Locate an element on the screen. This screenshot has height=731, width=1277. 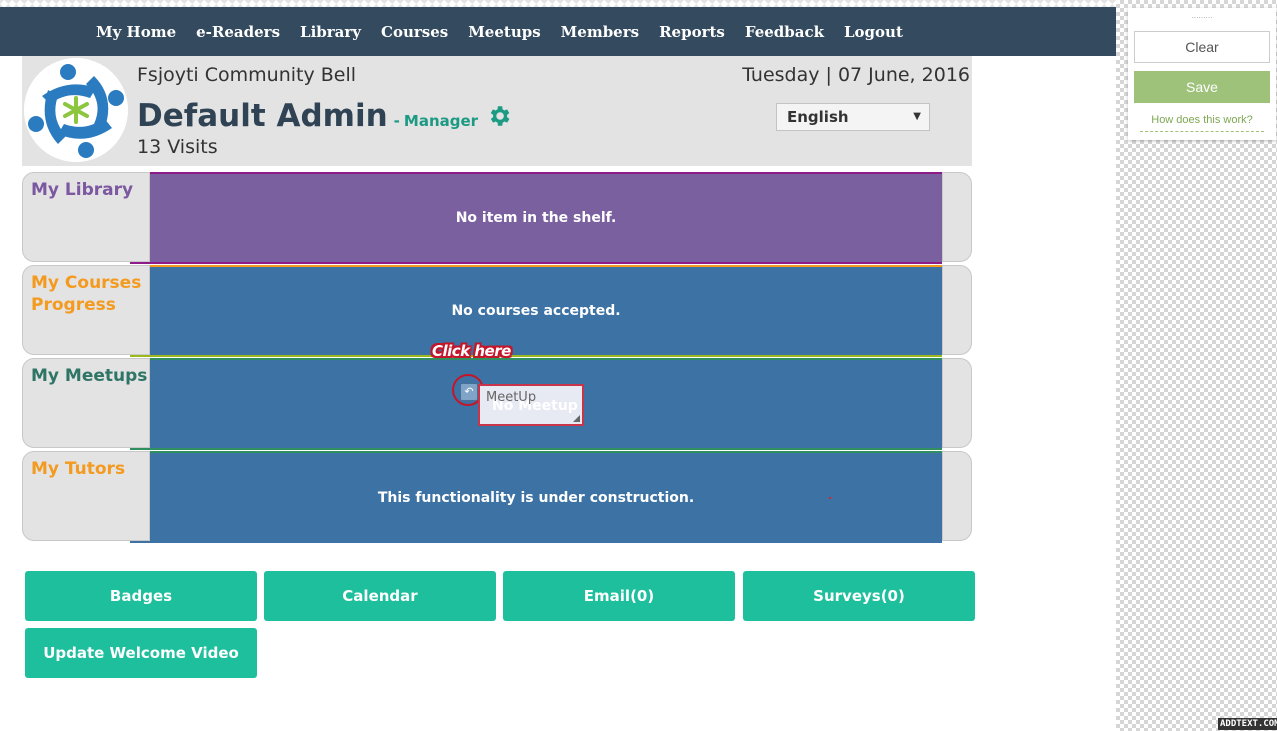
nav-reports: Reports is located at coordinates (692, 32).